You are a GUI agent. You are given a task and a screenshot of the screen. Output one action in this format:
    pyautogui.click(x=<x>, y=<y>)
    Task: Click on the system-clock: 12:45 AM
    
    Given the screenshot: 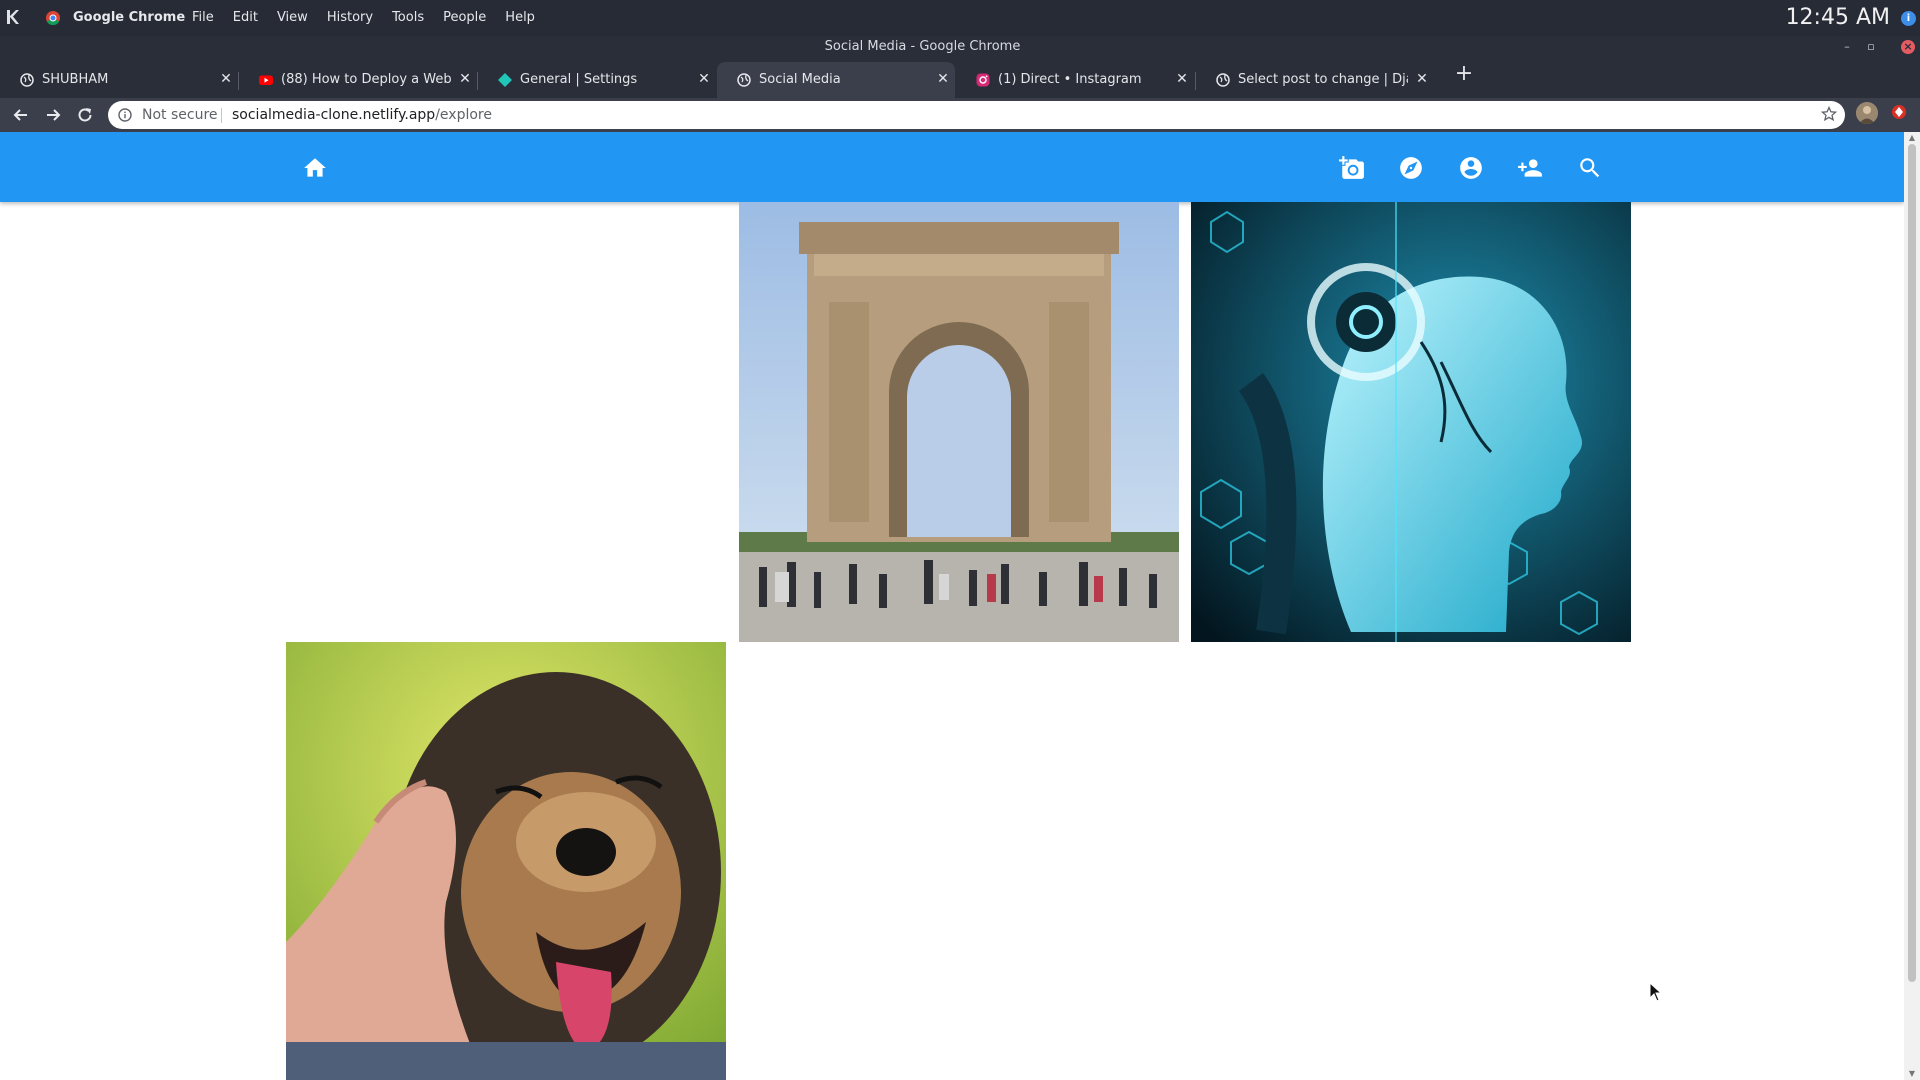 What is the action you would take?
    pyautogui.click(x=1838, y=17)
    